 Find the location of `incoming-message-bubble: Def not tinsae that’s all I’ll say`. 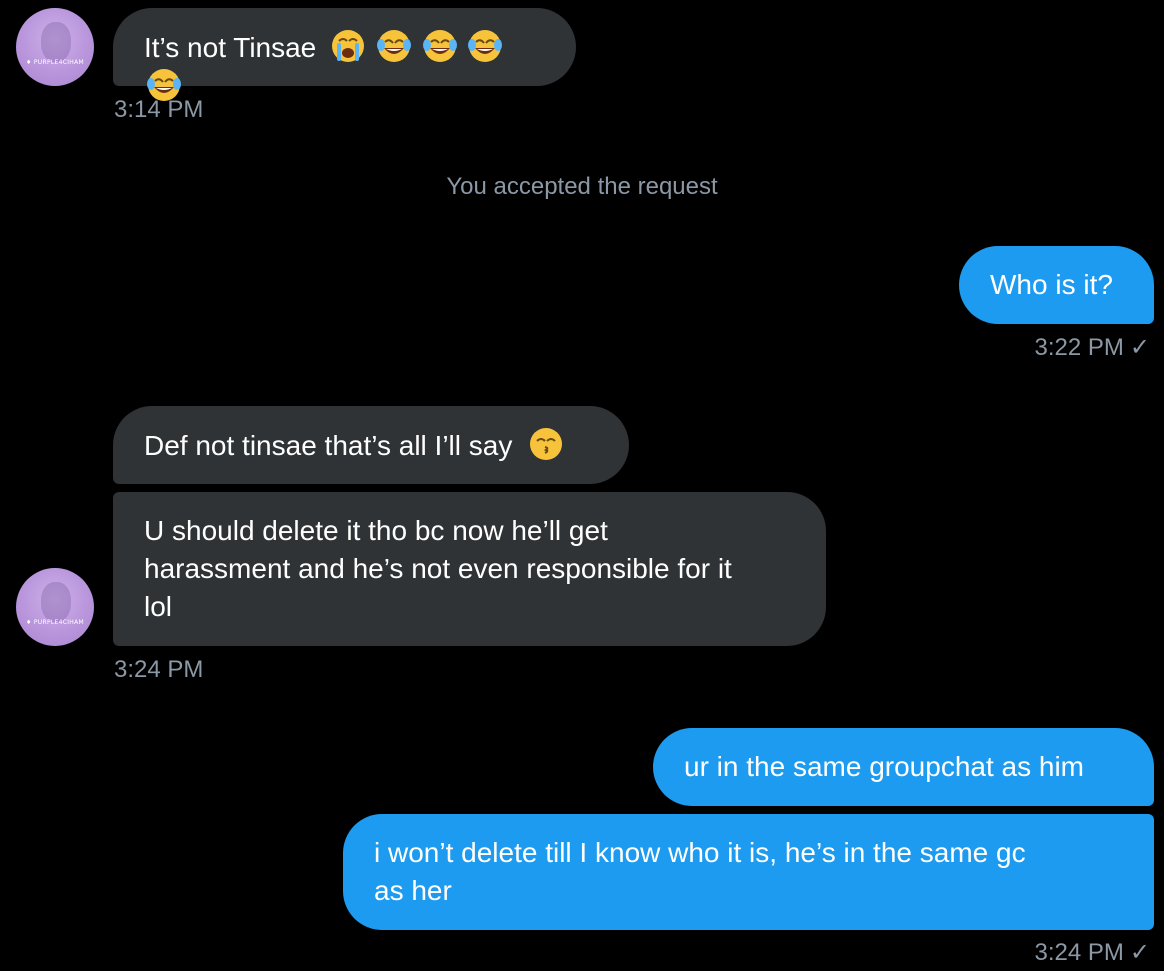

incoming-message-bubble: Def not tinsae that’s all I’ll say is located at coordinates (371, 445).